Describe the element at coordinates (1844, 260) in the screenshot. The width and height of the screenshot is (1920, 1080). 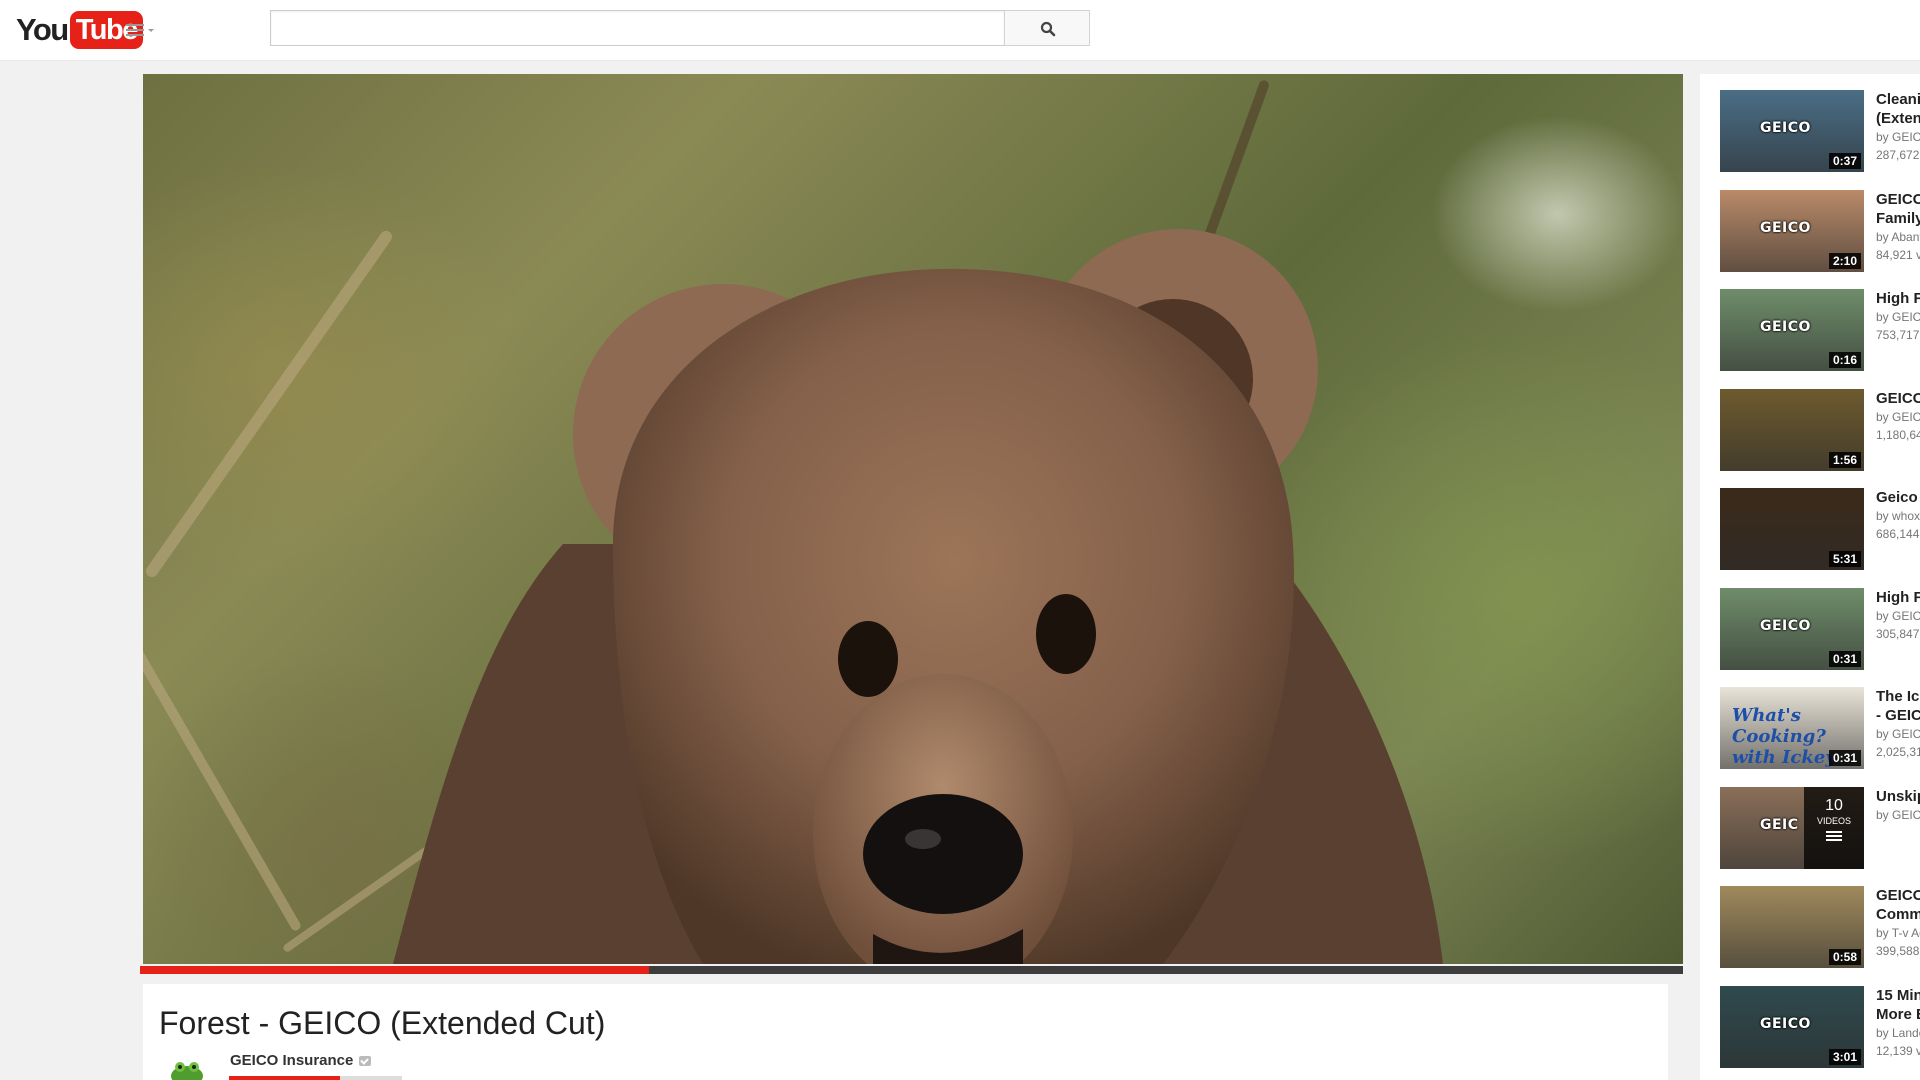
I see `video-duration: 2:10` at that location.